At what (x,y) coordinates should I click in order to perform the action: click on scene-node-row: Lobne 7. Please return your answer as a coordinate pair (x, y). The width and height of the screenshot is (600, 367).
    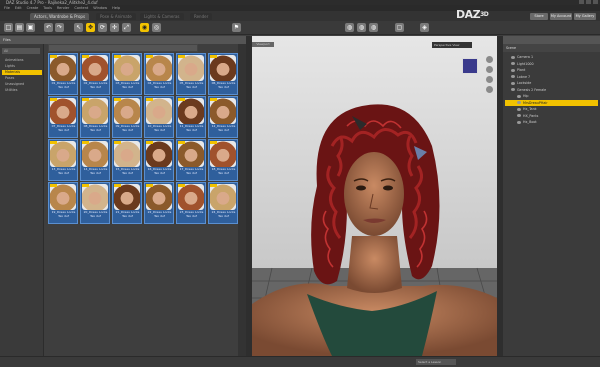
    Looking at the image, I should click on (551, 77).